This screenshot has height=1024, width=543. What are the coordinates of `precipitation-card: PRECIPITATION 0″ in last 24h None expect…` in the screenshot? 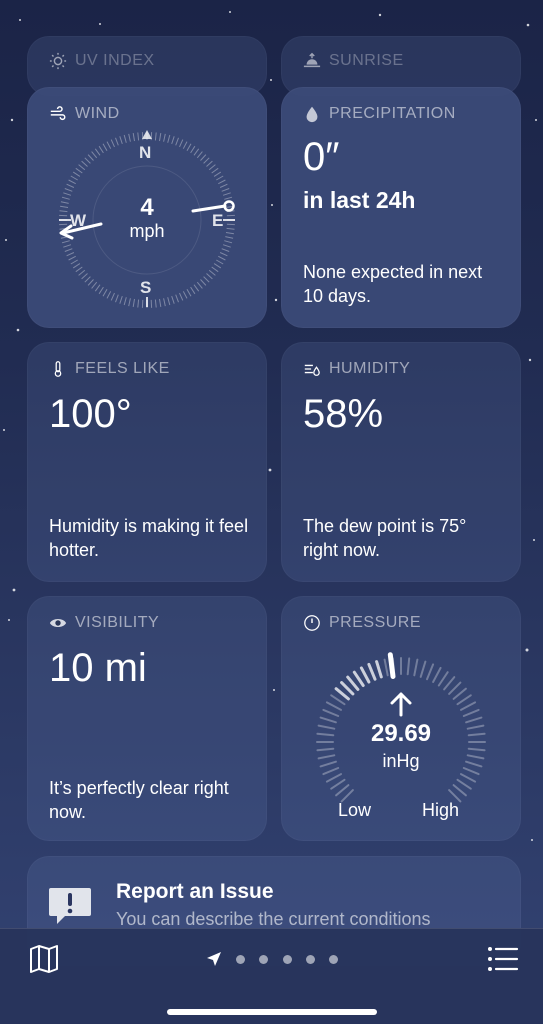 It's located at (401, 207).